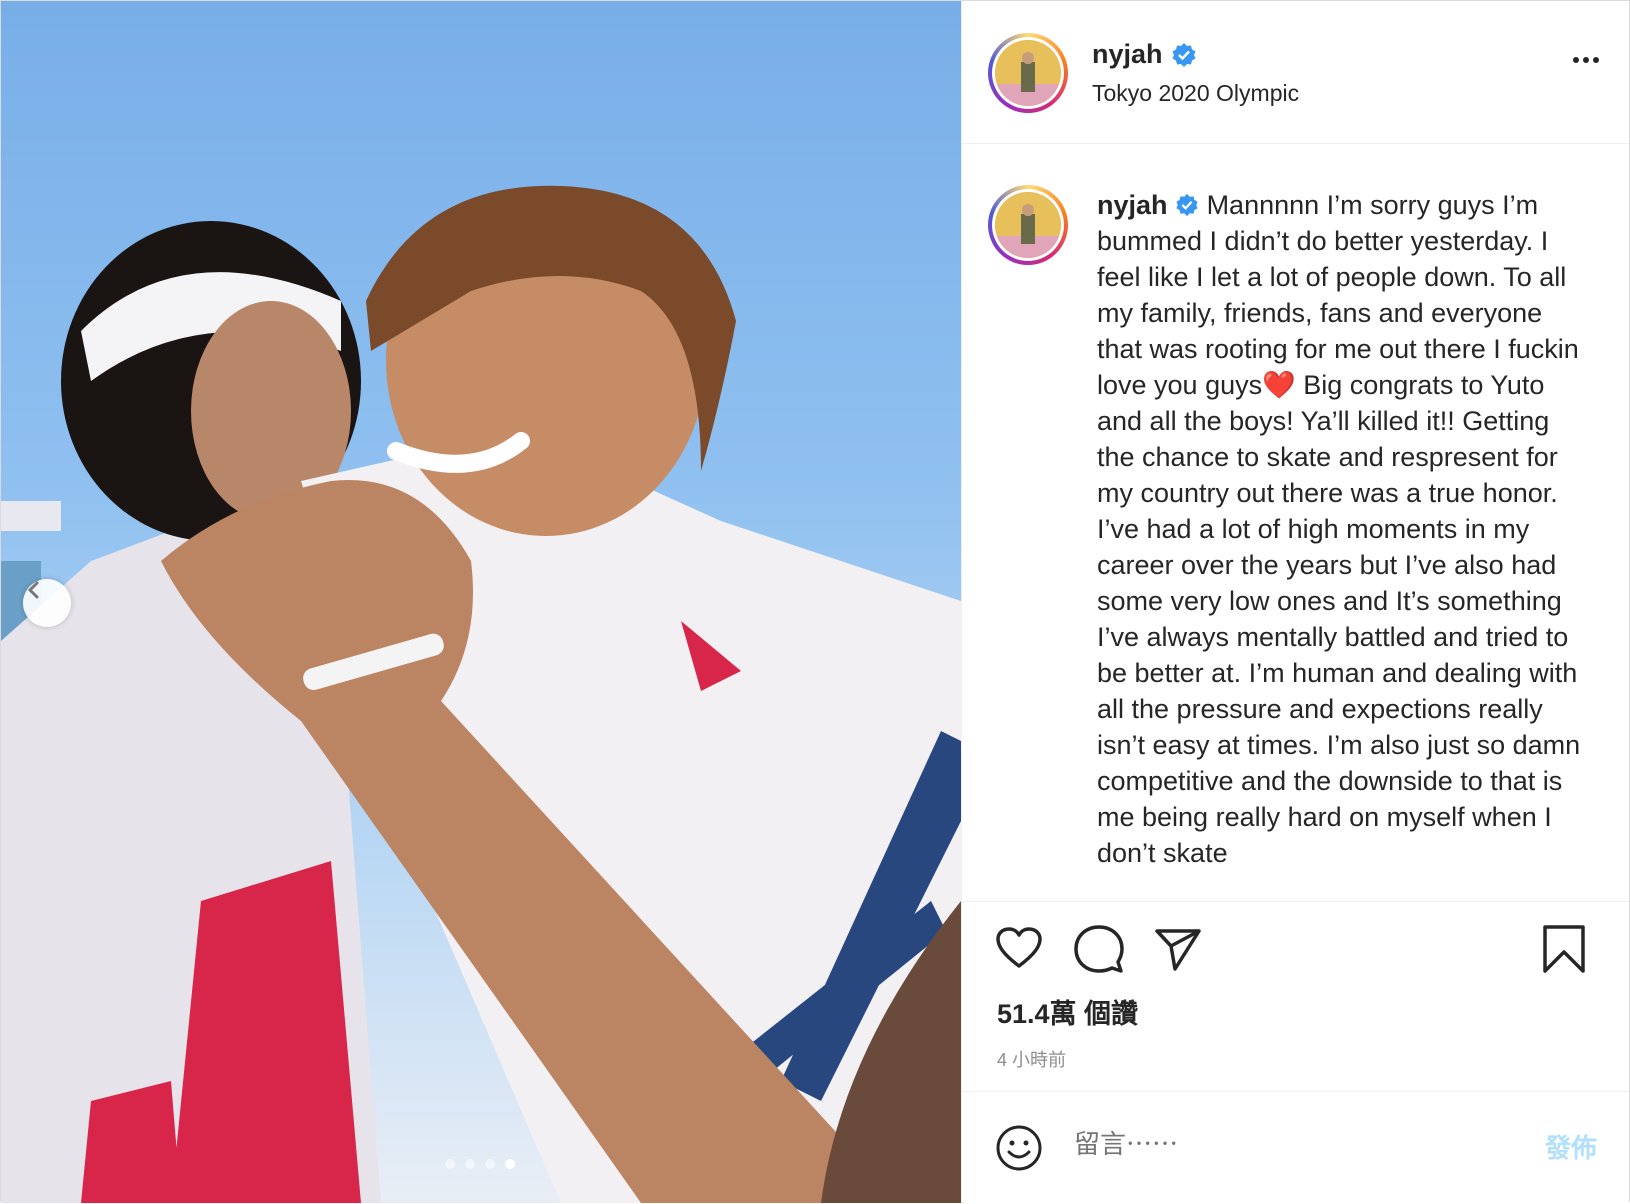 The height and width of the screenshot is (1204, 1630). Describe the element at coordinates (1564, 951) in the screenshot. I see `bookmark-icon` at that location.